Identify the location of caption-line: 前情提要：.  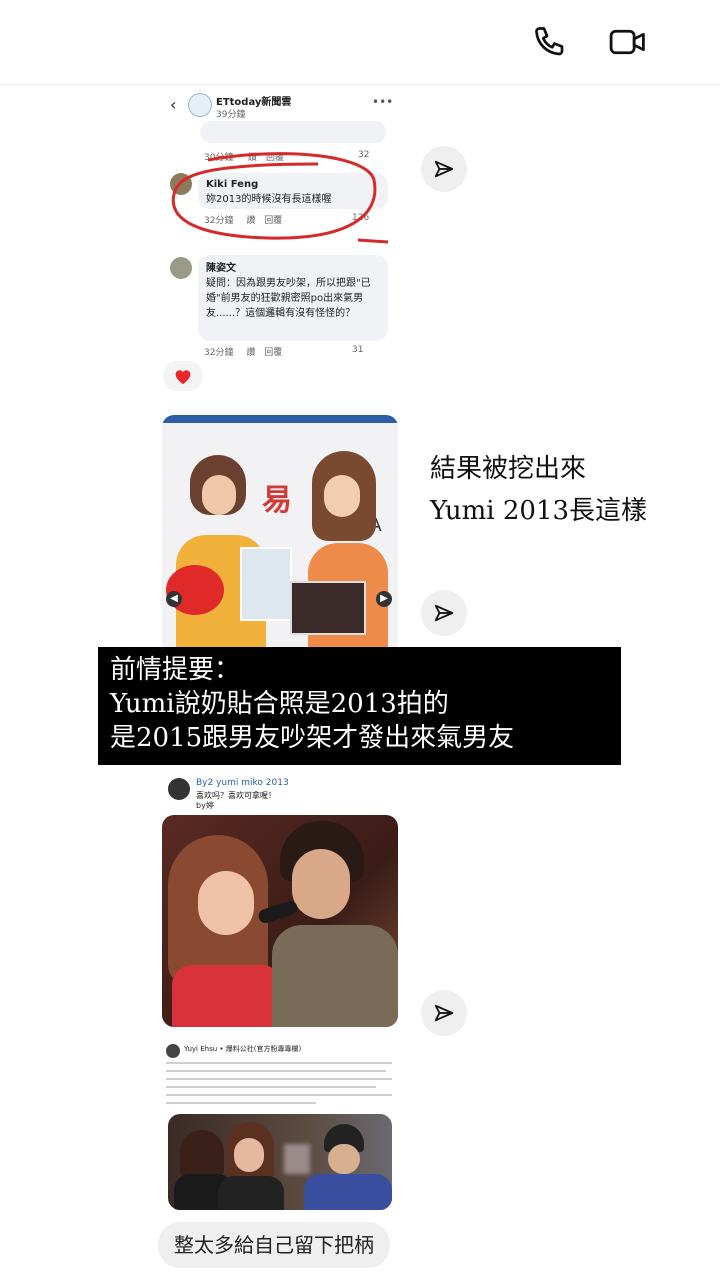
(175, 670).